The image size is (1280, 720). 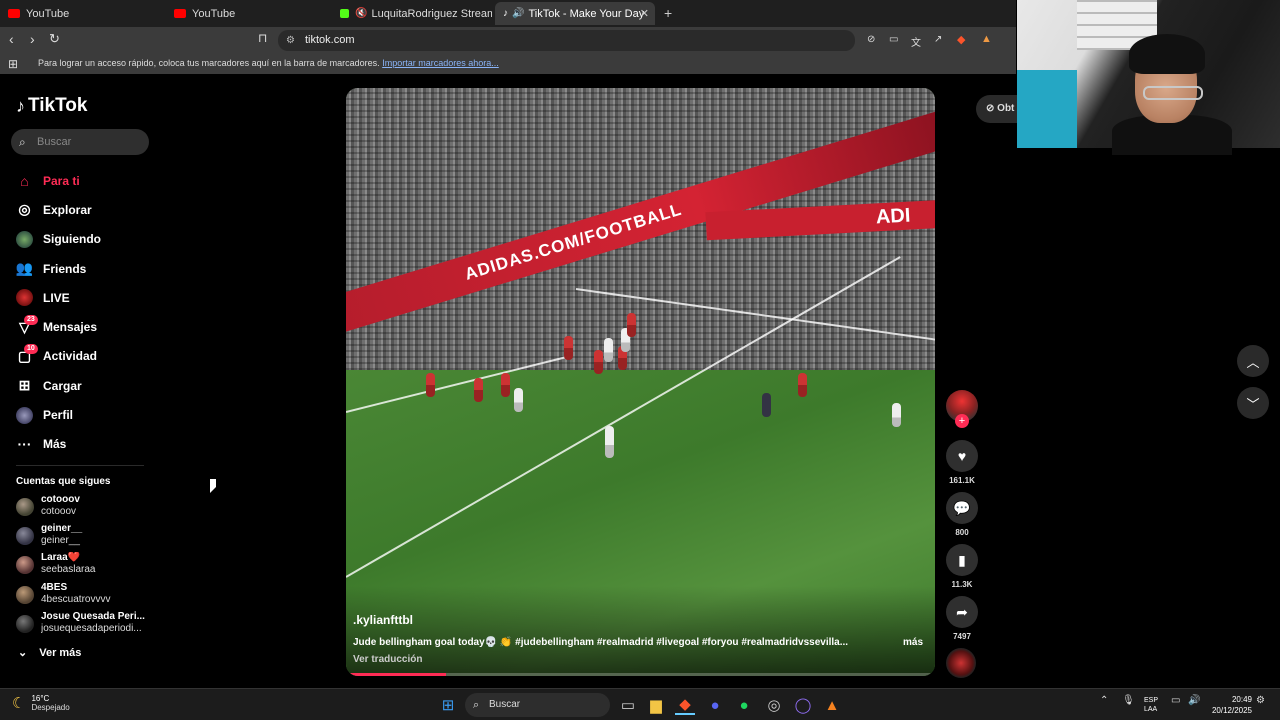 What do you see at coordinates (86, 594) in the screenshot?
I see `following-account: 4BES 4bescuatrovvvv` at bounding box center [86, 594].